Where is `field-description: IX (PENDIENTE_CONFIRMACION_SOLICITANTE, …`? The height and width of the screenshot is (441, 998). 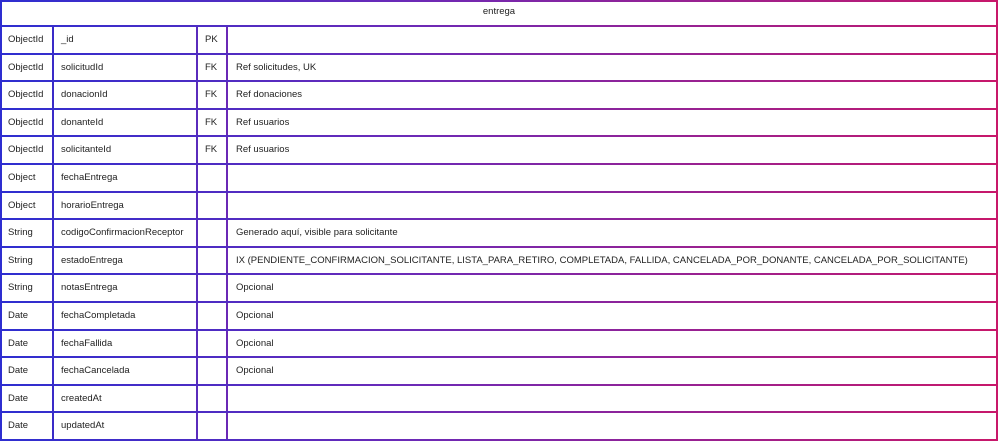 field-description: IX (PENDIENTE_CONFIRMACION_SOLICITANTE, … is located at coordinates (602, 260).